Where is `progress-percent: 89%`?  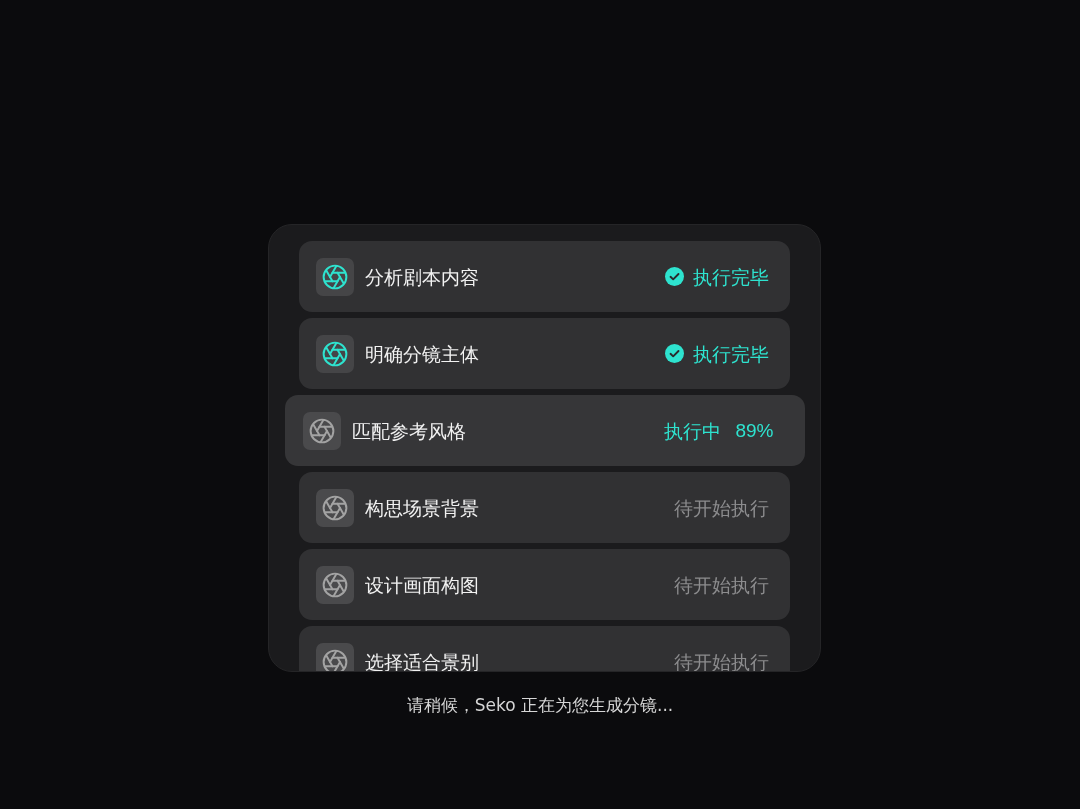 progress-percent: 89% is located at coordinates (754, 430).